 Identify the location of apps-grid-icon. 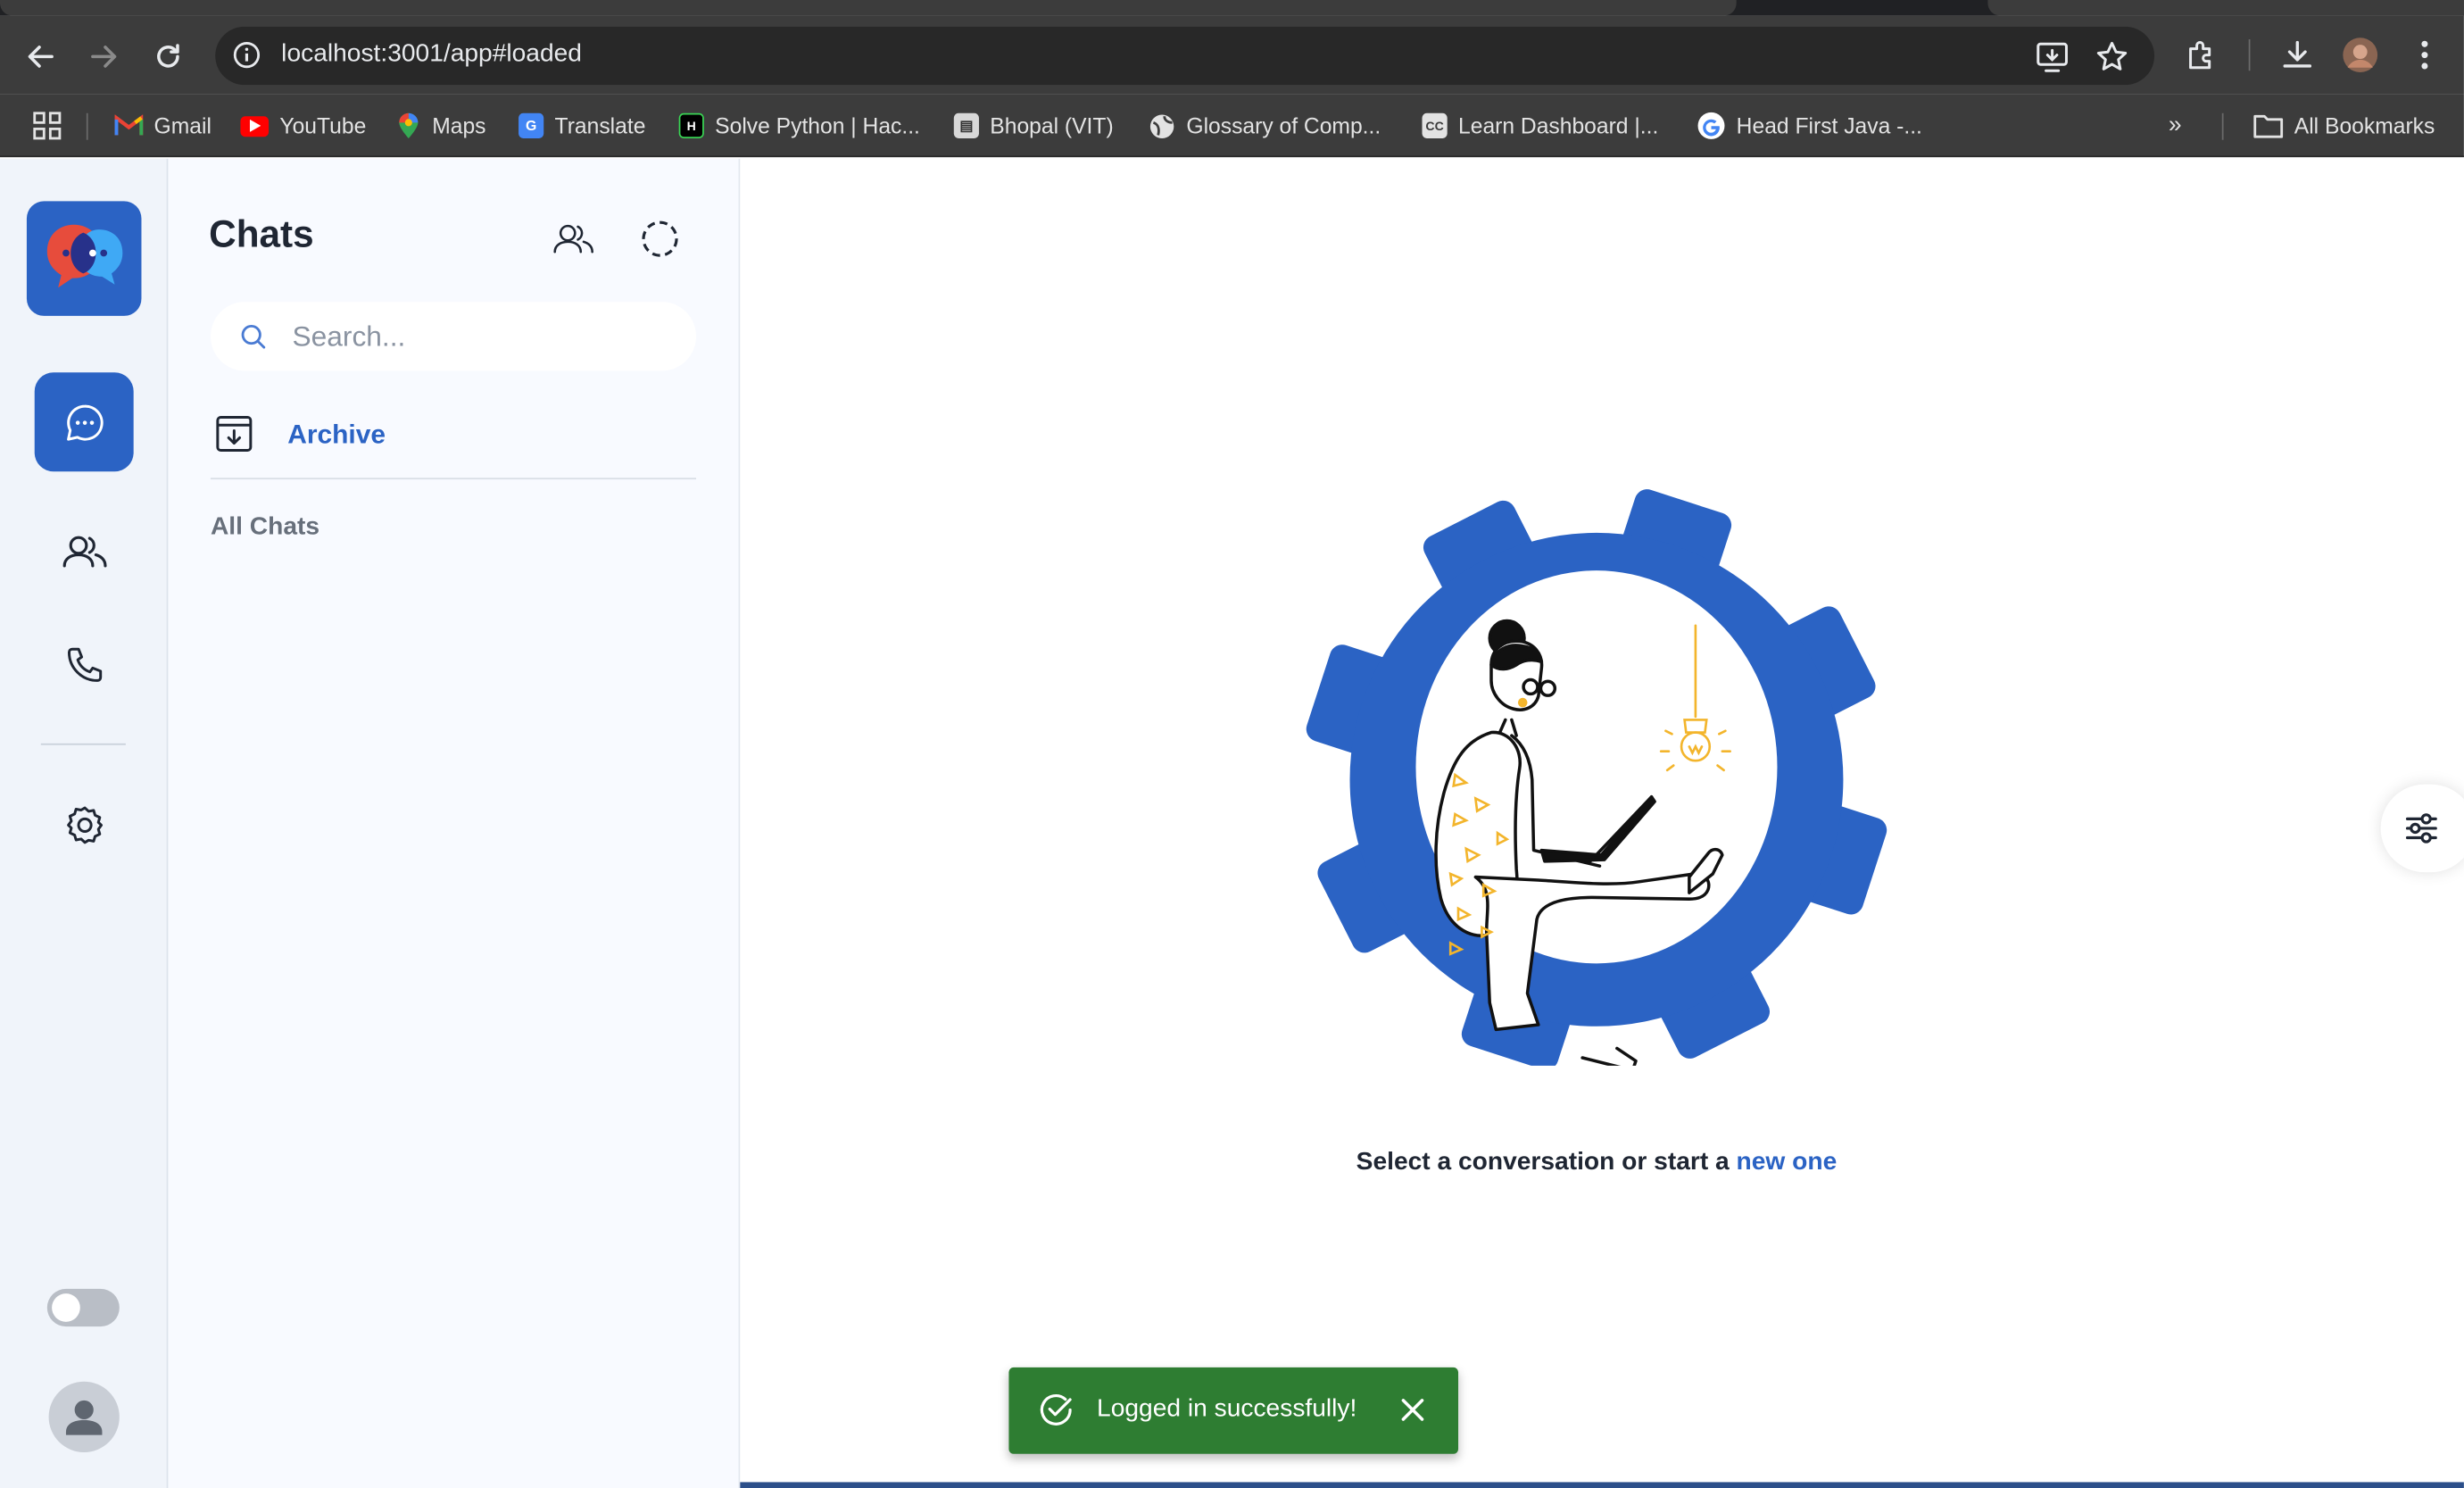
(46, 130).